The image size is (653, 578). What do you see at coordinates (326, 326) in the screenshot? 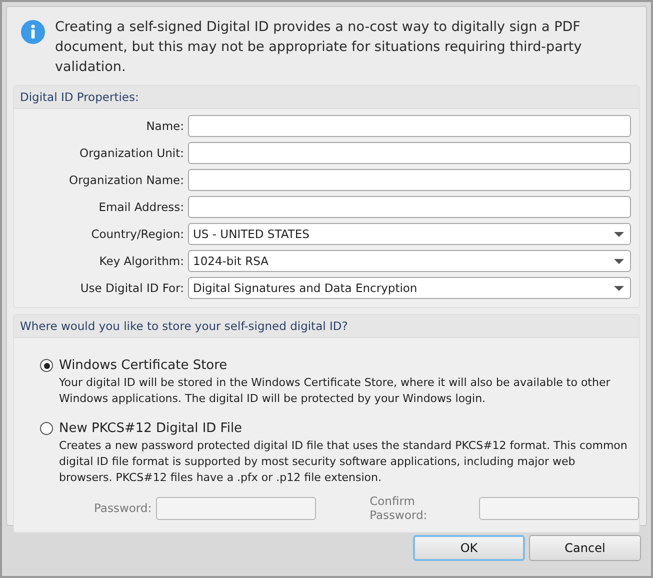
I see `group-title: Where would you like to store your self-signed digital ID?` at bounding box center [326, 326].